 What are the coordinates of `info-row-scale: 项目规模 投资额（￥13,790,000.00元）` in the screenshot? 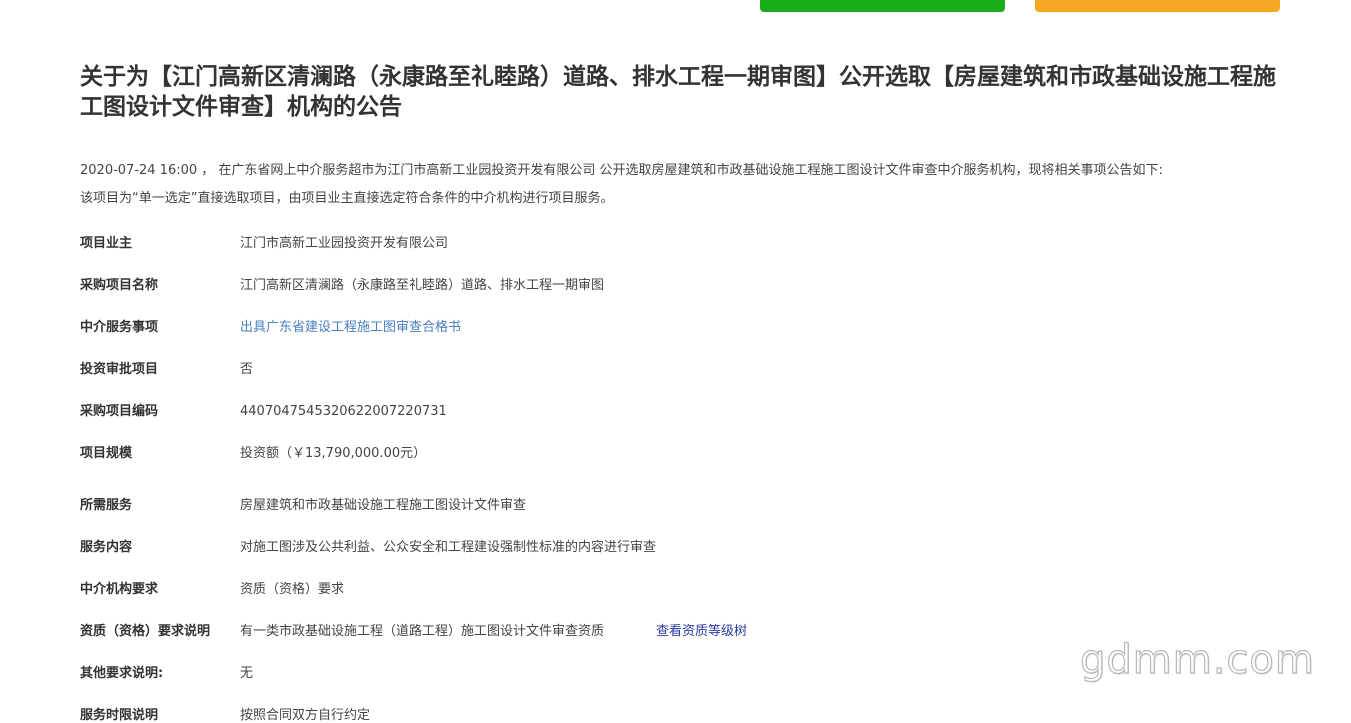 It's located at (630, 454).